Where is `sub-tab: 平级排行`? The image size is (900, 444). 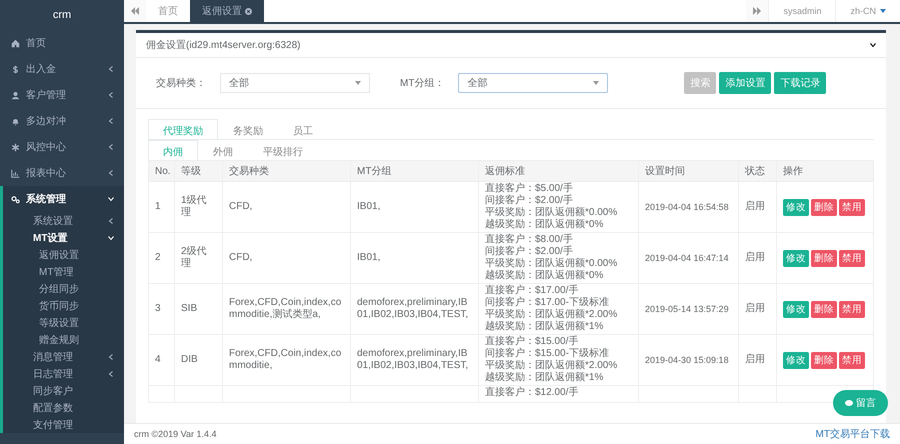 sub-tab: 平级排行 is located at coordinates (283, 150).